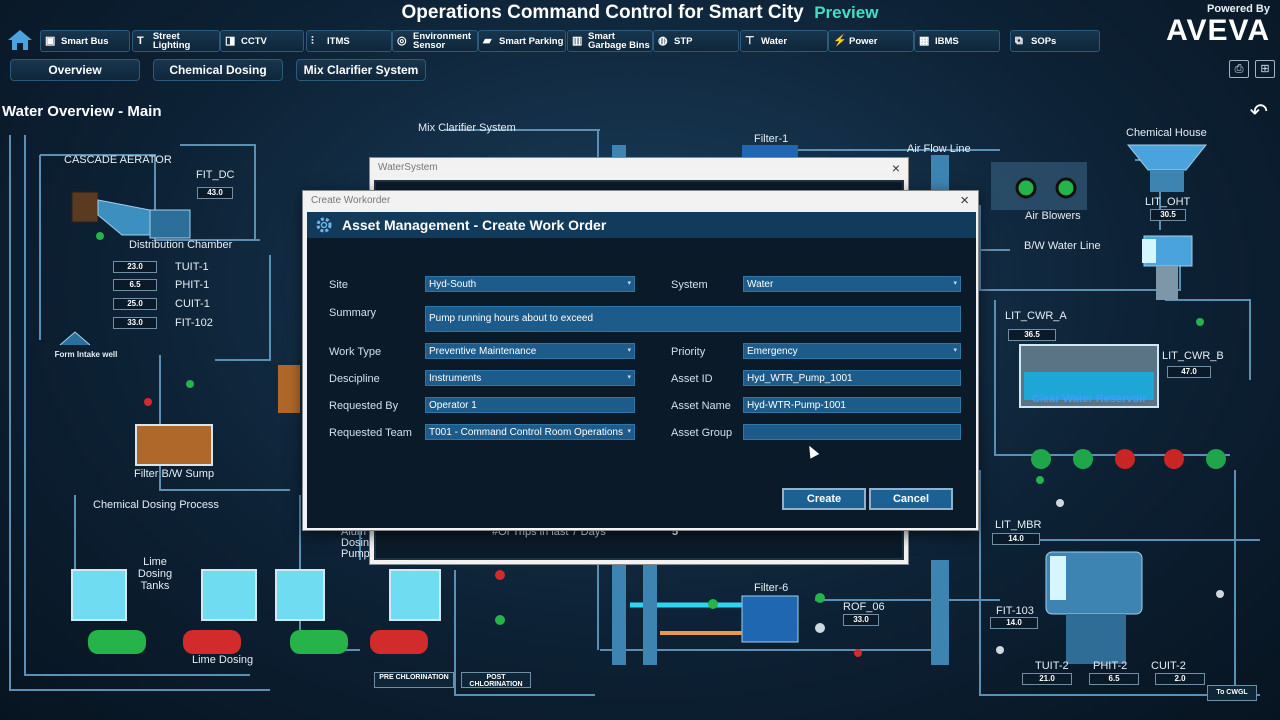 The height and width of the screenshot is (720, 1280). Describe the element at coordinates (86, 354) in the screenshot. I see `form-intake-label: Form Intake well` at that location.